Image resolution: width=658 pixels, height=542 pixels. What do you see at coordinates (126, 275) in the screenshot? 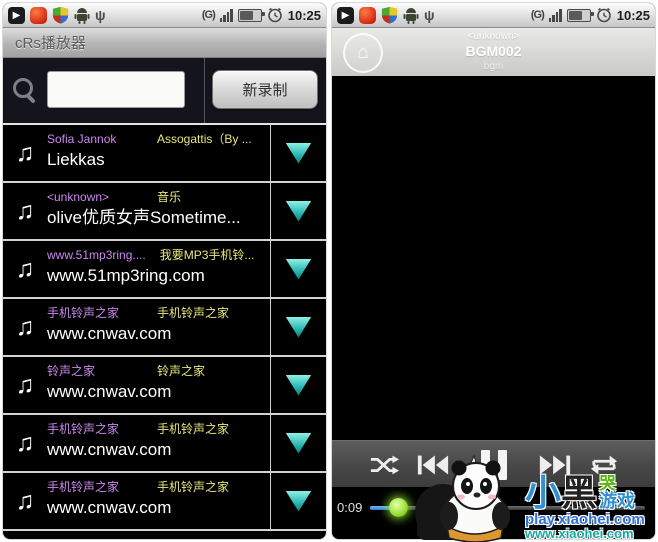
I see `song-title: www.51mp3ring.com` at bounding box center [126, 275].